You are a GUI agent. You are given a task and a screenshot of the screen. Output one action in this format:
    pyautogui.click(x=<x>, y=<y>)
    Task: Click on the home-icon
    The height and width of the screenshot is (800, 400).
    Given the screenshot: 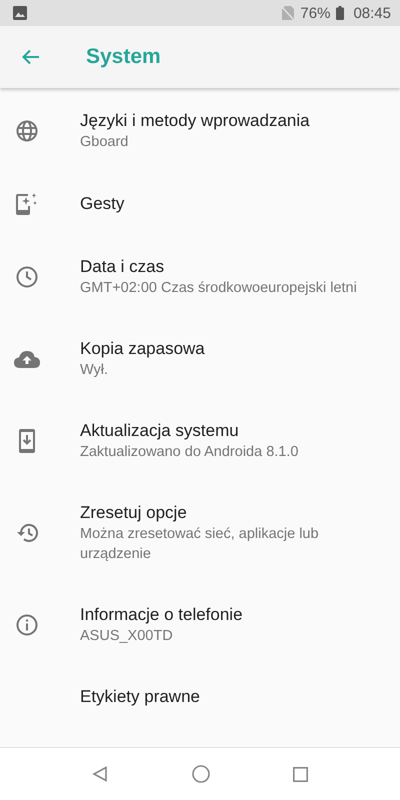 What is the action you would take?
    pyautogui.click(x=201, y=774)
    